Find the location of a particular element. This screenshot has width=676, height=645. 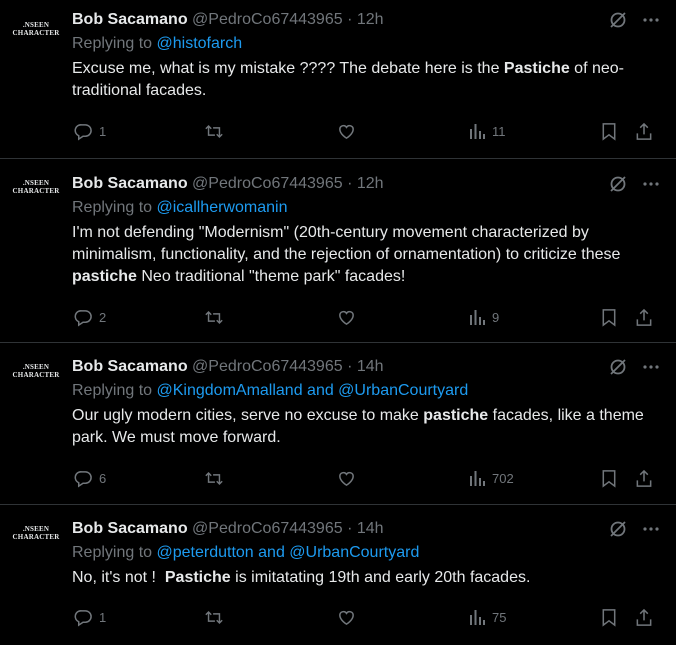

replying-to-link: @icallherwomanin is located at coordinates (222, 207).